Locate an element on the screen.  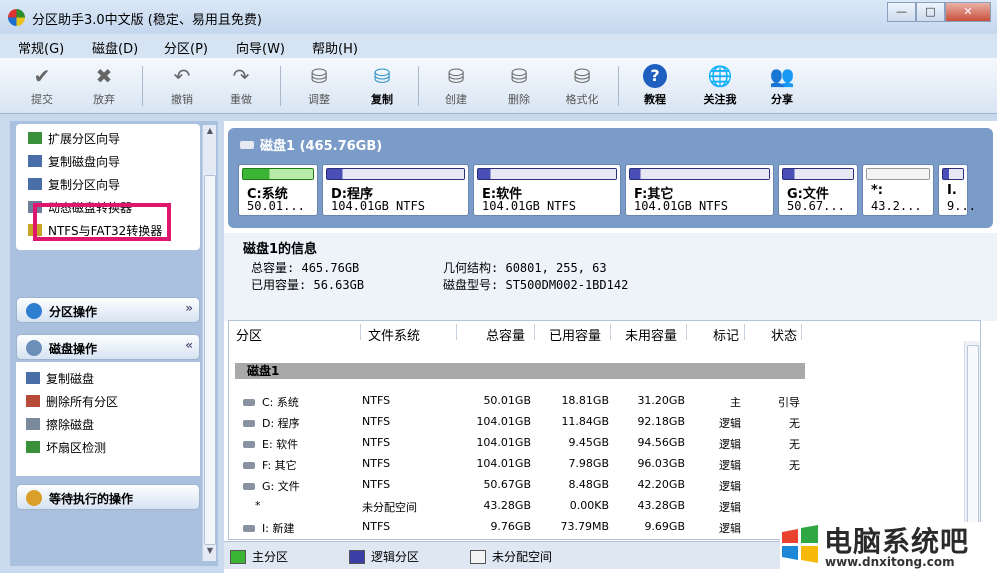
col-filesystem: 文件系统 is located at coordinates (394, 334).